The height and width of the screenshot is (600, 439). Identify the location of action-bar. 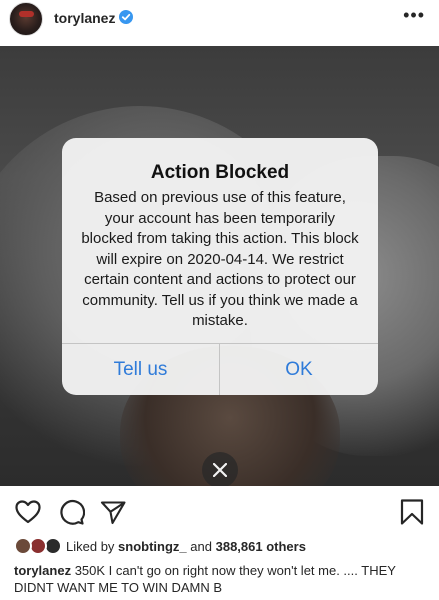
(219, 510).